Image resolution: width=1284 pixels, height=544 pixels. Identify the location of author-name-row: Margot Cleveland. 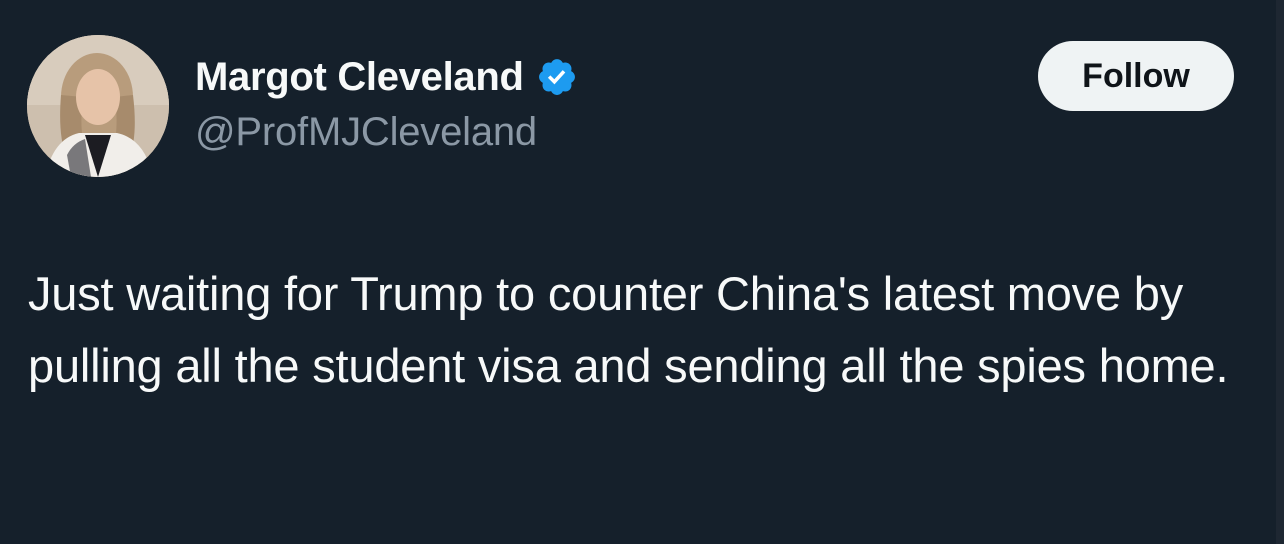
(386, 77).